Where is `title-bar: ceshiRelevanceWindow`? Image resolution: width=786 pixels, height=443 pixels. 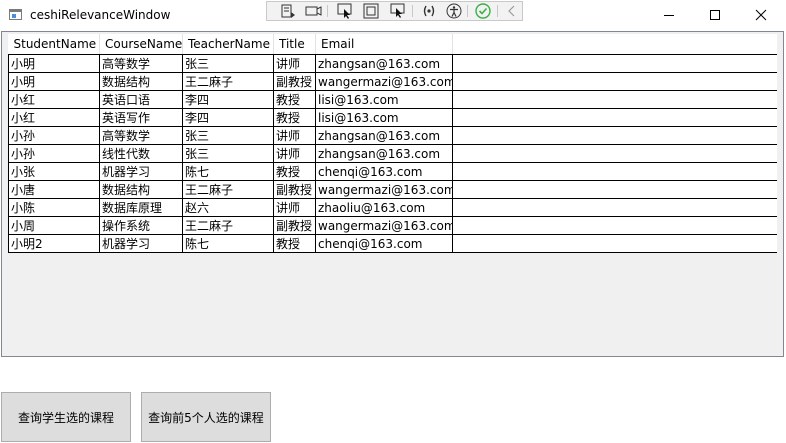 title-bar: ceshiRelevanceWindow is located at coordinates (393, 15).